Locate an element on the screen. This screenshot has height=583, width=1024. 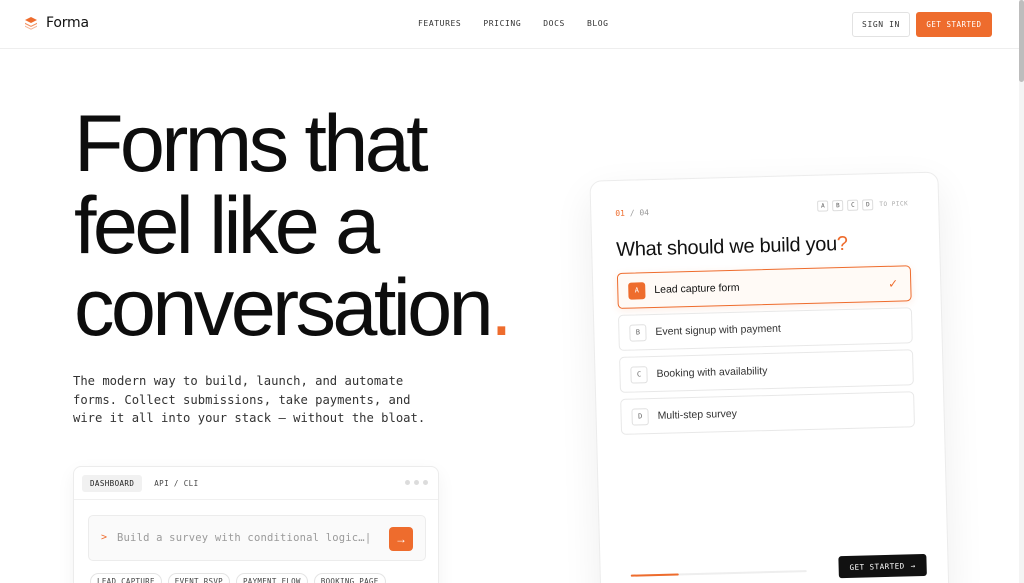
option-key: B is located at coordinates (638, 332).